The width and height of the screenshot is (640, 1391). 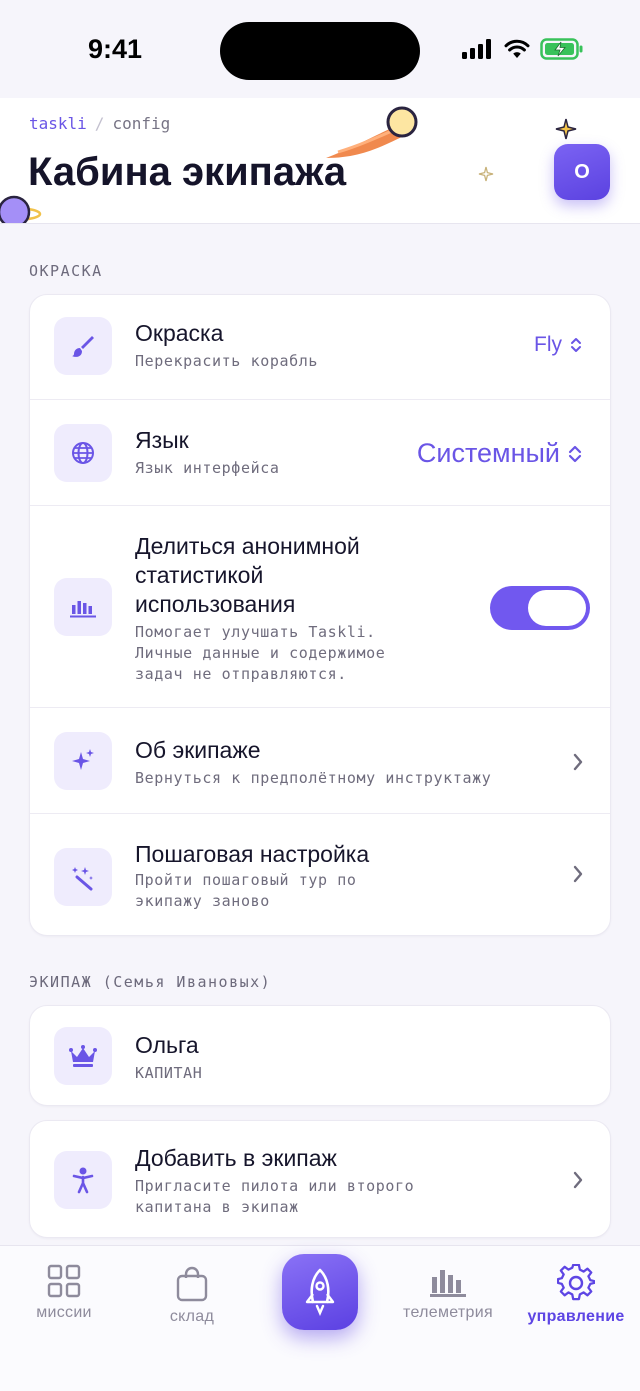 I want to click on row-title: Окраска, so click(x=179, y=333).